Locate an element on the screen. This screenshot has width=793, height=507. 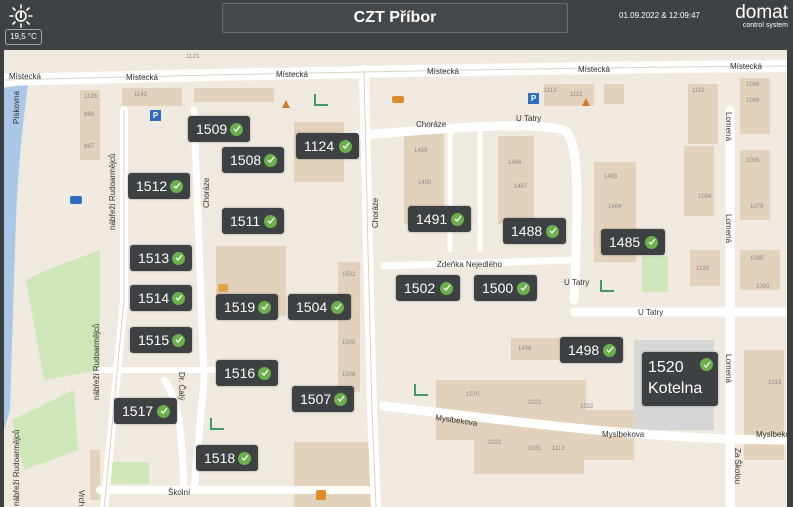
substation-tile: 1500 is located at coordinates (505, 288).